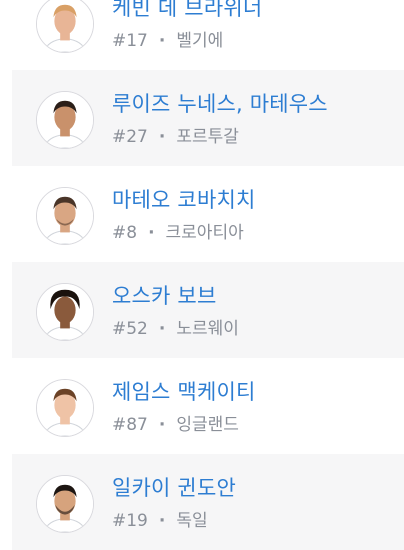 The height and width of the screenshot is (550, 404). I want to click on player-meta: #27 · 포르투갈, so click(175, 137).